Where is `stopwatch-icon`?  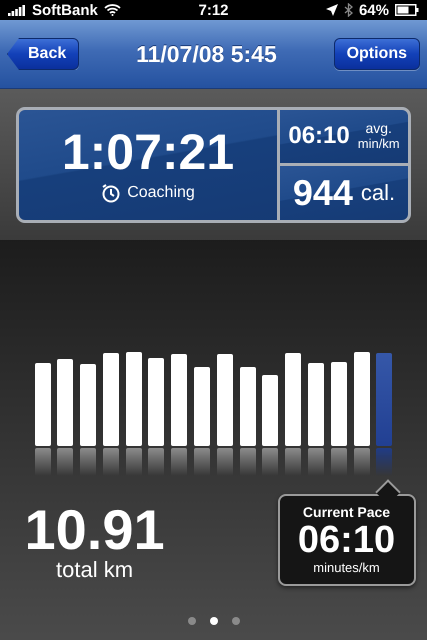
stopwatch-icon is located at coordinates (111, 192).